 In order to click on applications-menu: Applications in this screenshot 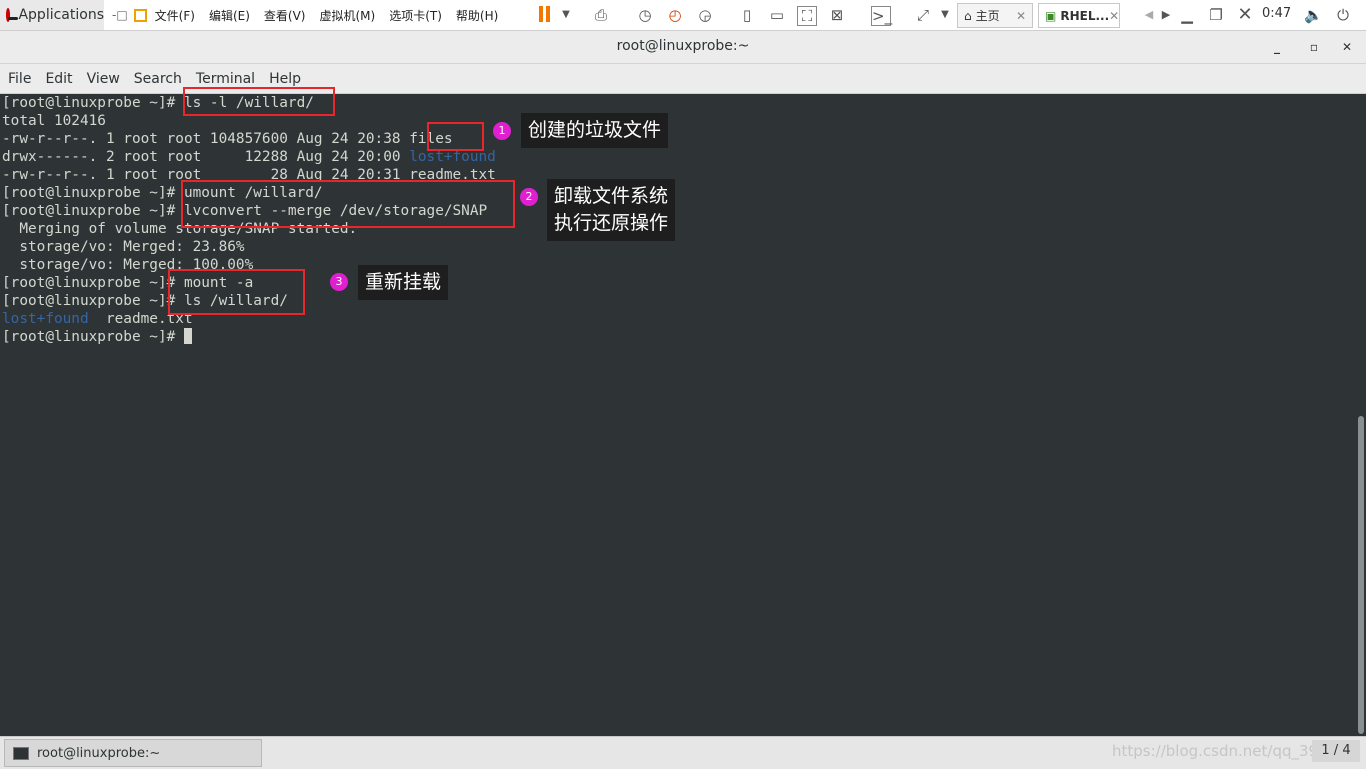, I will do `click(52, 15)`.